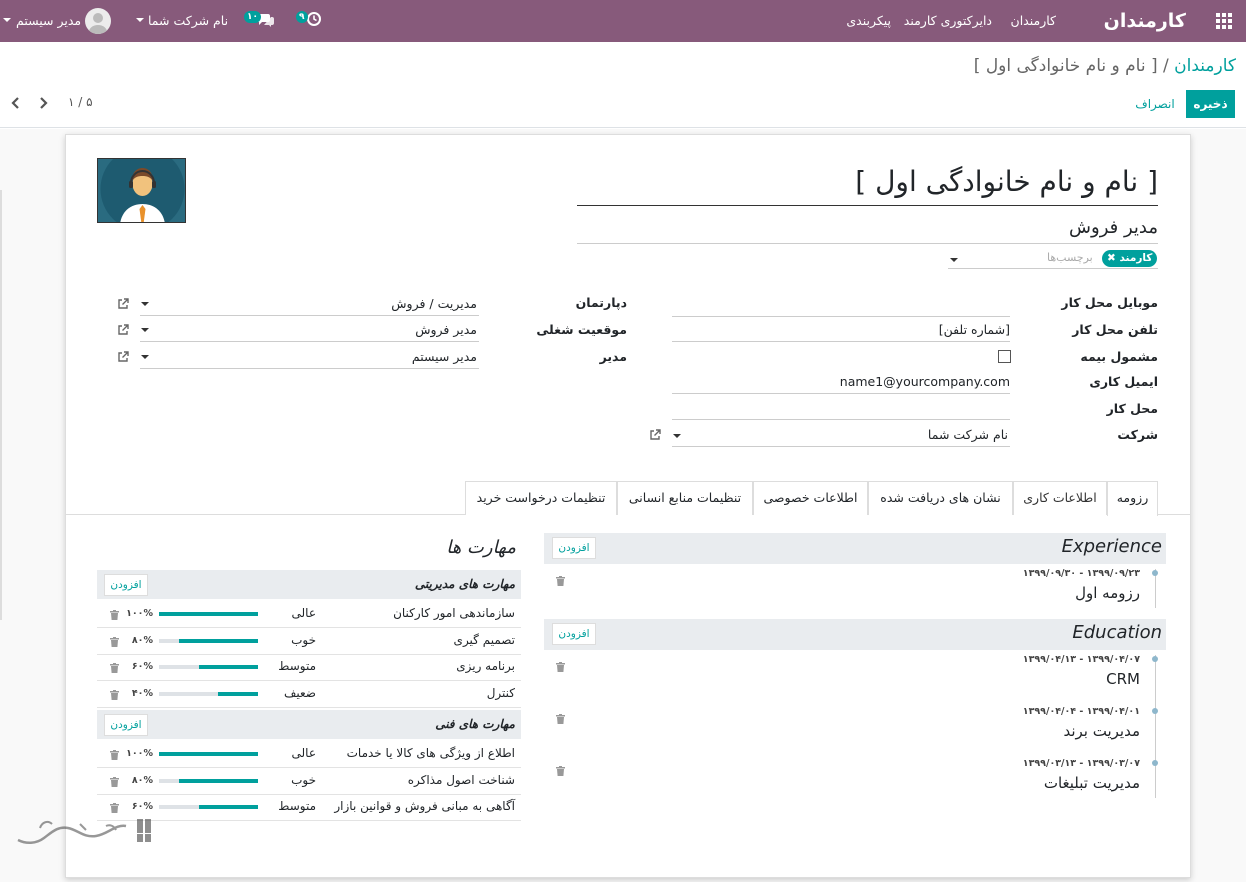  What do you see at coordinates (1119, 356) in the screenshot?
I see `insurance-label: مشمول بیمه` at bounding box center [1119, 356].